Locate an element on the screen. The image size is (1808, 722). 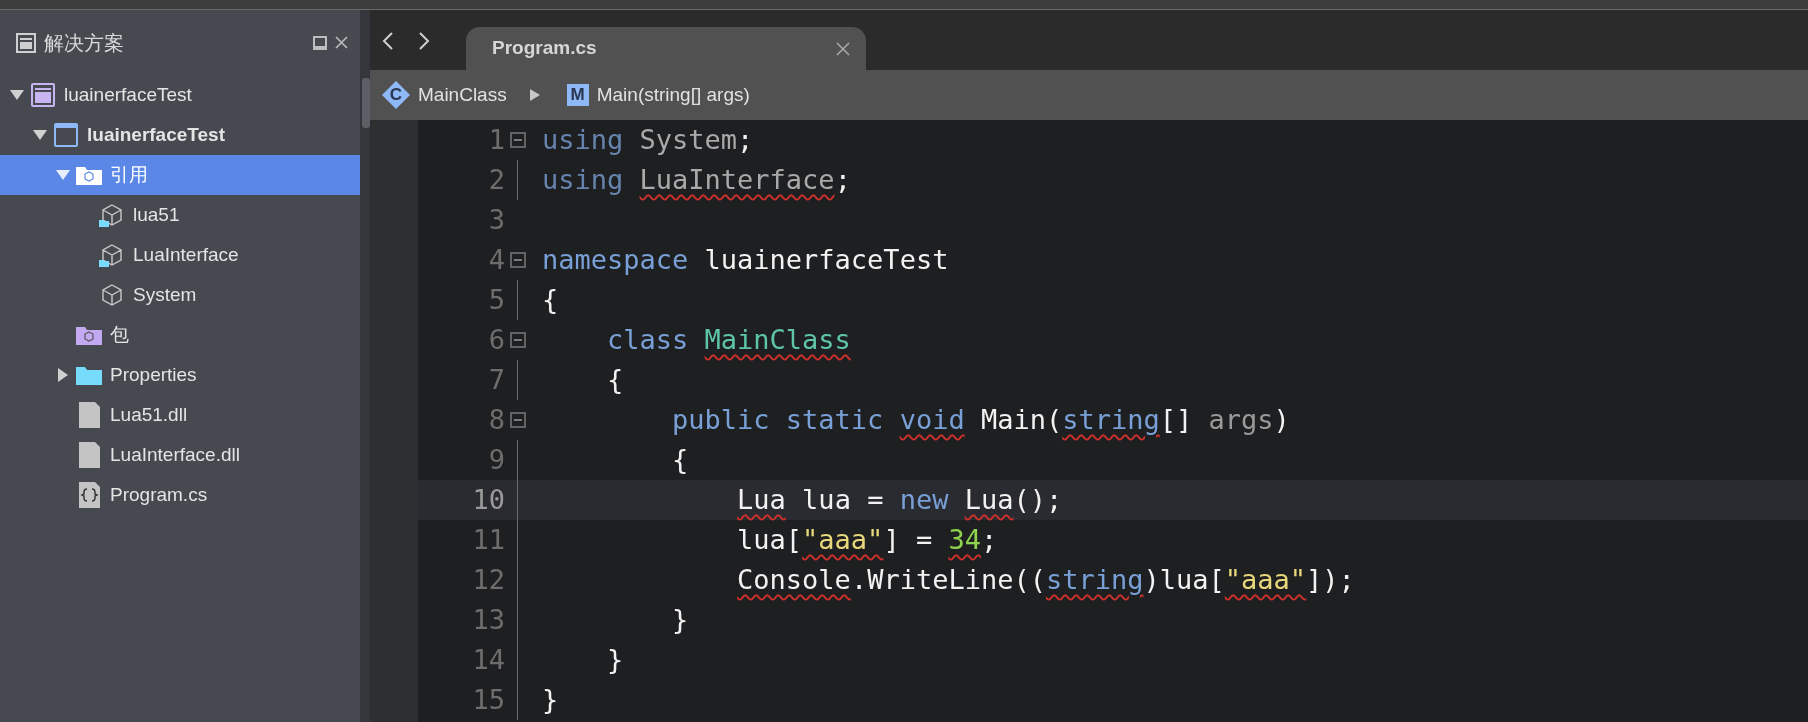
breadcrumb-item: MainClass is located at coordinates (462, 95).